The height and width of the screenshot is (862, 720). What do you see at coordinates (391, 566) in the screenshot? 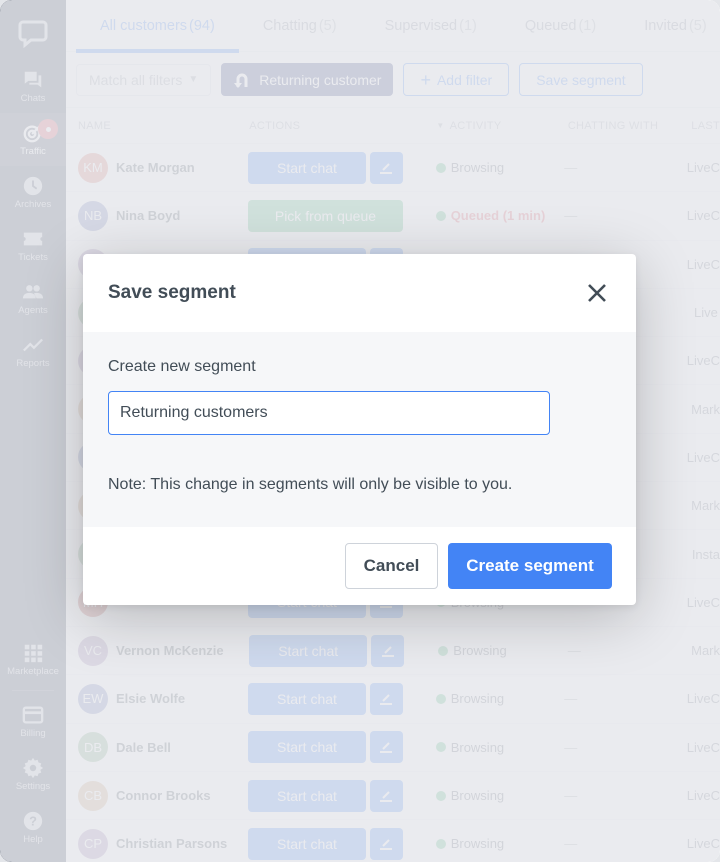
I see `cancel-button: Cancel` at bounding box center [391, 566].